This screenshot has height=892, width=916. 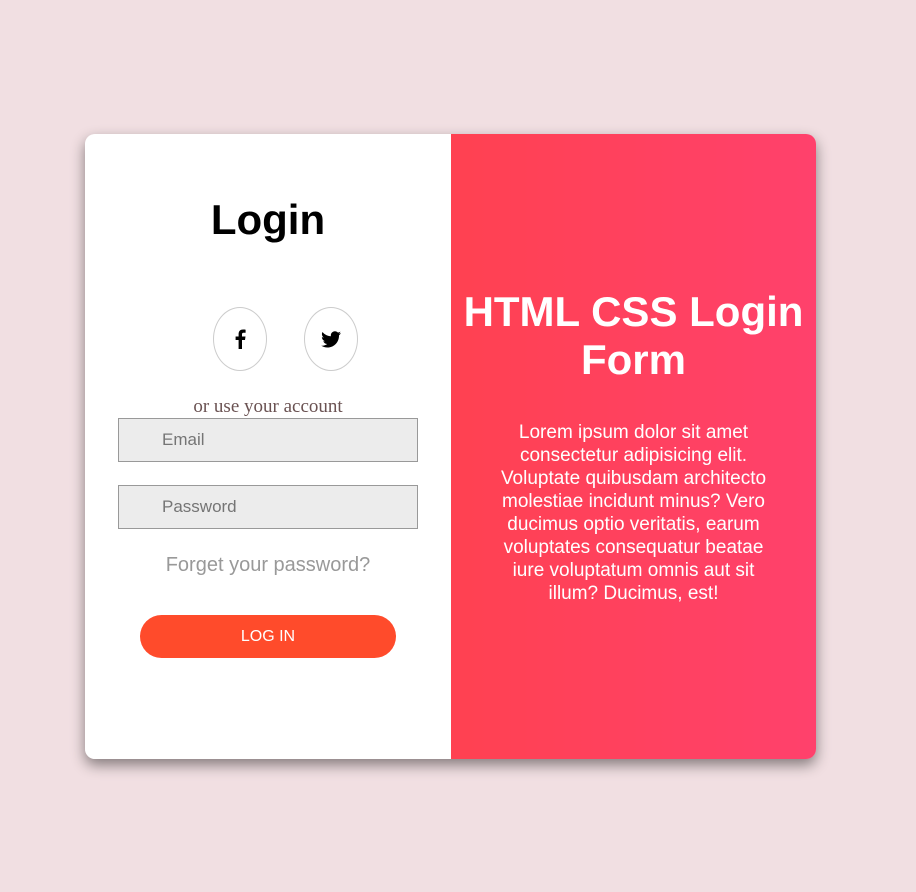 What do you see at coordinates (633, 335) in the screenshot?
I see `overlay-title: HTML CSS Login Form` at bounding box center [633, 335].